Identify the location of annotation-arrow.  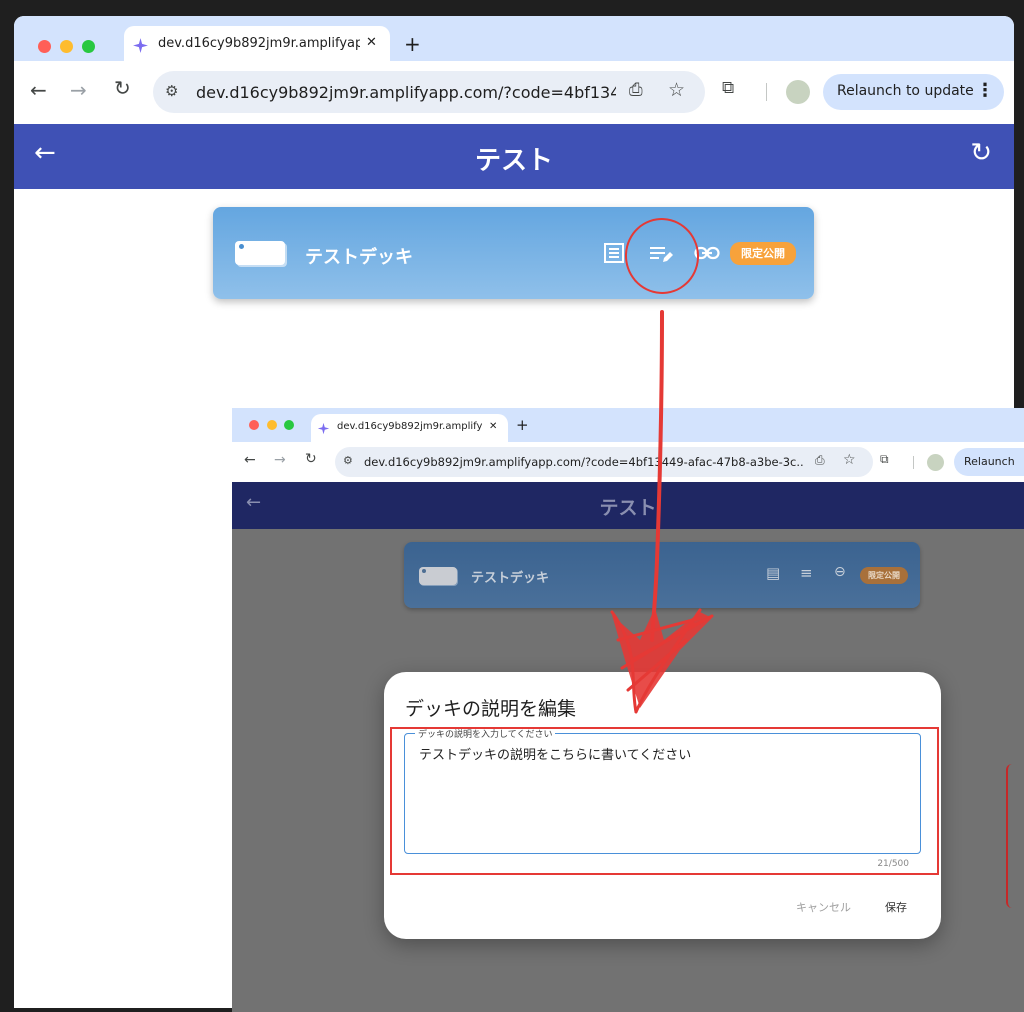
(662, 512).